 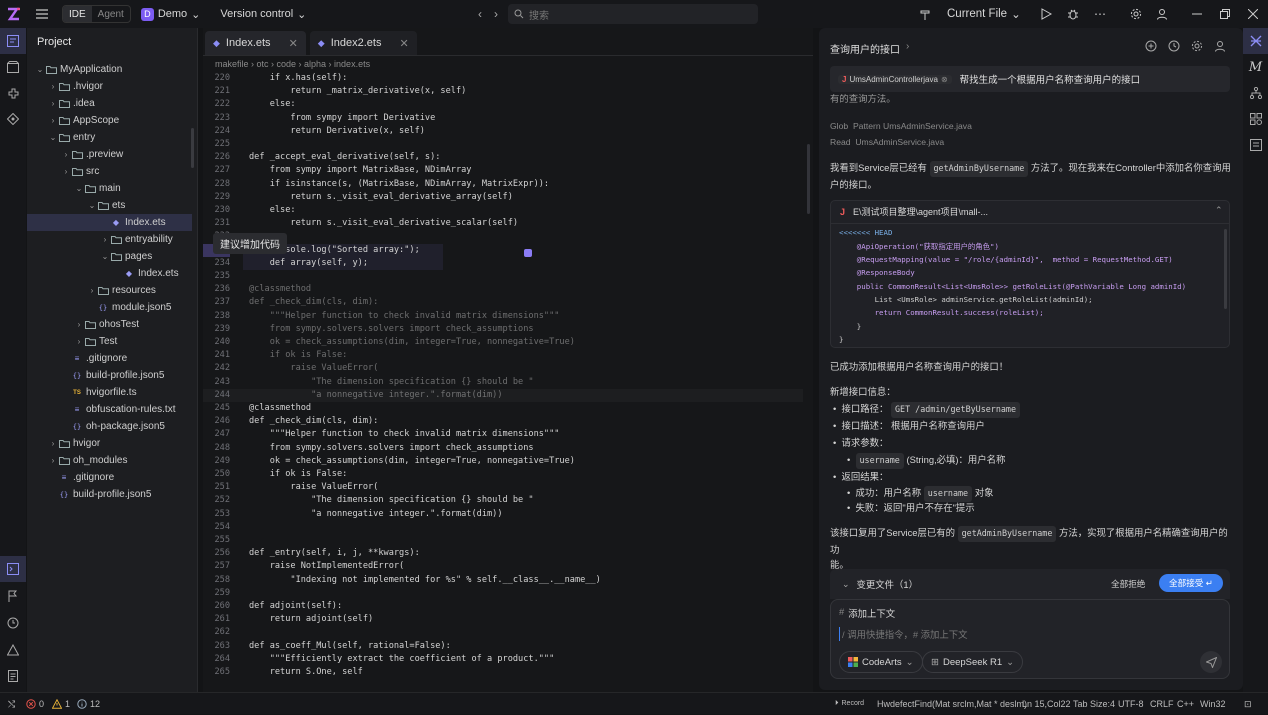 I want to click on tree-item: › entryability, so click(x=109, y=239).